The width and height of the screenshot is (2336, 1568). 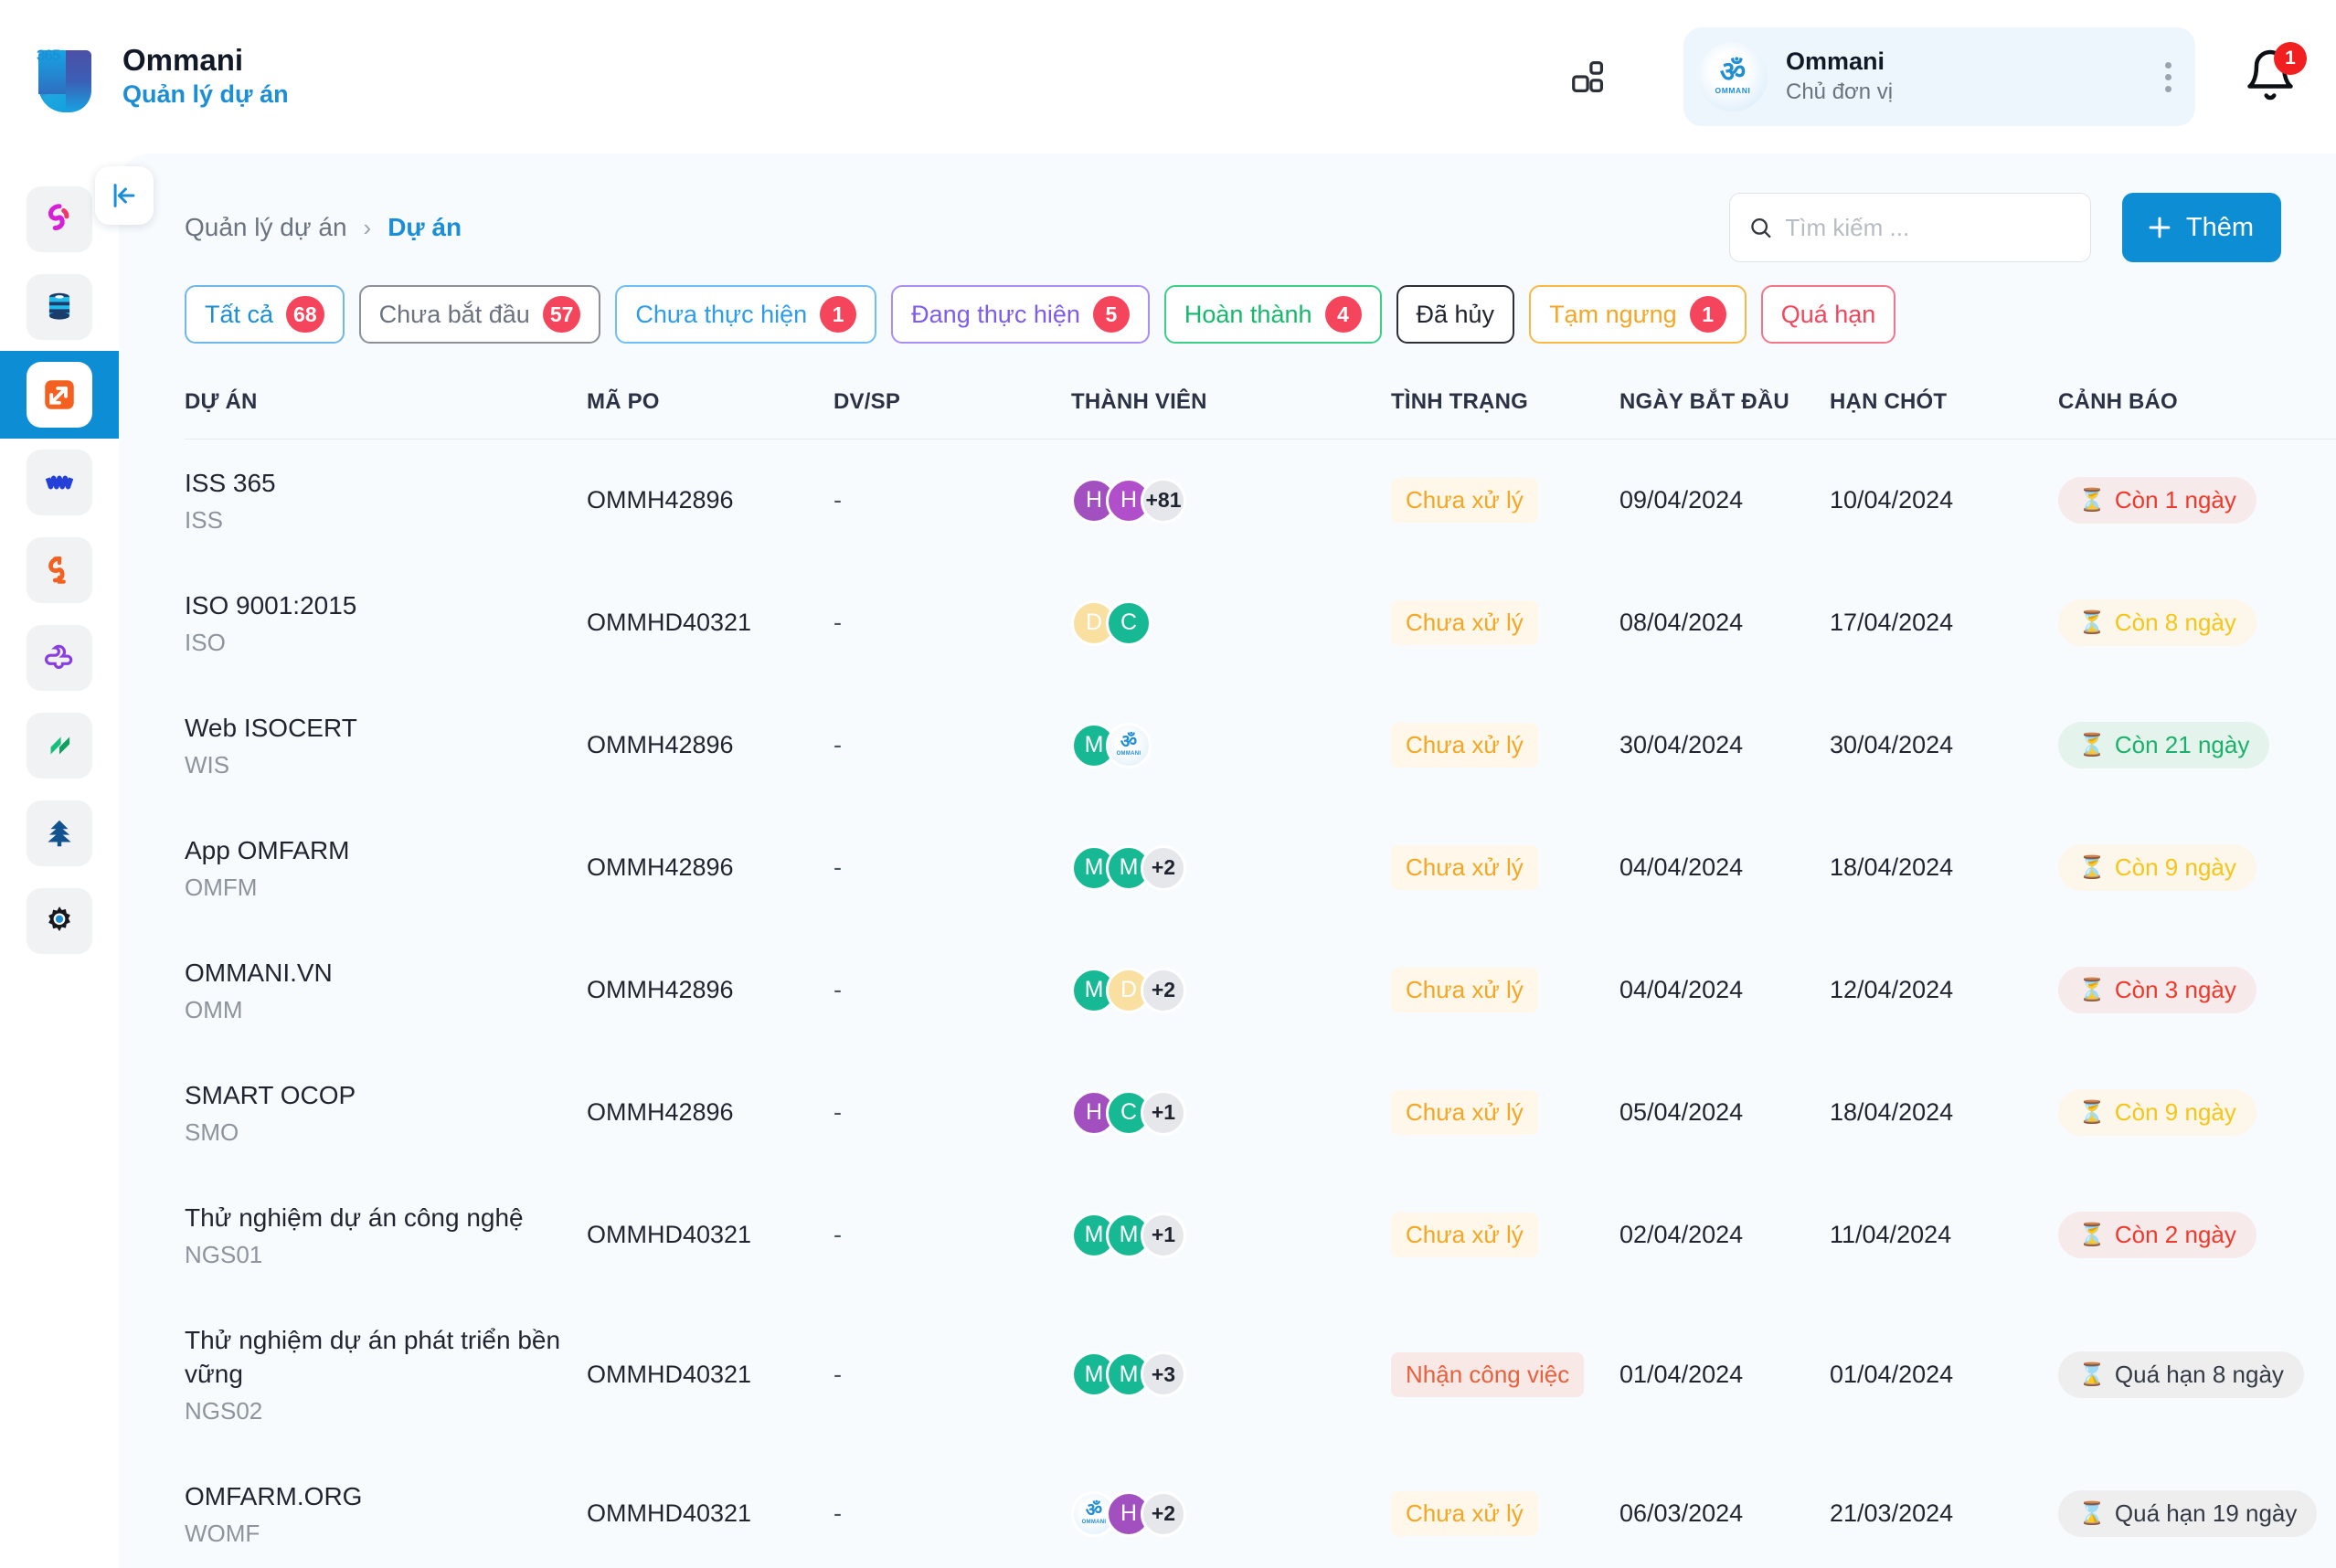 I want to click on filter-chip-7: Quá hạn, so click(x=1828, y=315).